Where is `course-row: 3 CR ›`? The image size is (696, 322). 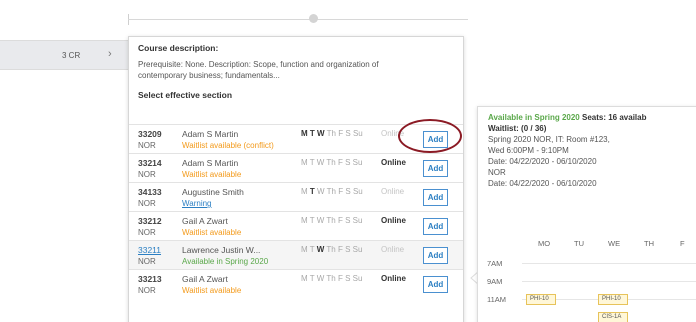 course-row: 3 CR › is located at coordinates (64, 55).